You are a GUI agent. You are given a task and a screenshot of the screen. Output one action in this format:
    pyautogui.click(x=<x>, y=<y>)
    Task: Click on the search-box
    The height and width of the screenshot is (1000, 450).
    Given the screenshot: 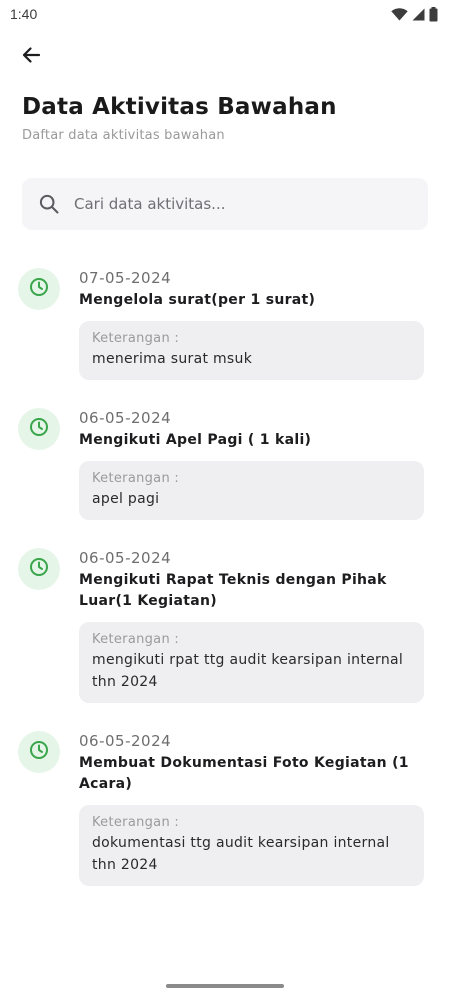 What is the action you would take?
    pyautogui.click(x=225, y=204)
    